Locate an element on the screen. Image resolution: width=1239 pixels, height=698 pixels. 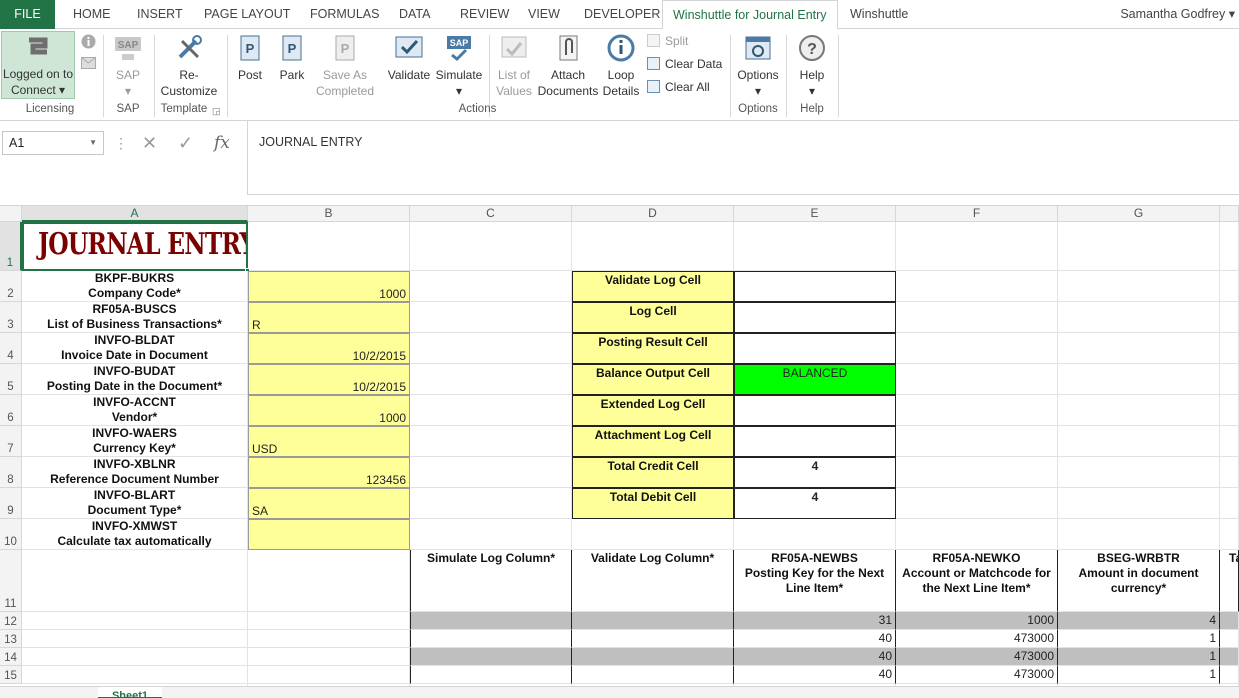
log-value-log-cell is located at coordinates (815, 317).